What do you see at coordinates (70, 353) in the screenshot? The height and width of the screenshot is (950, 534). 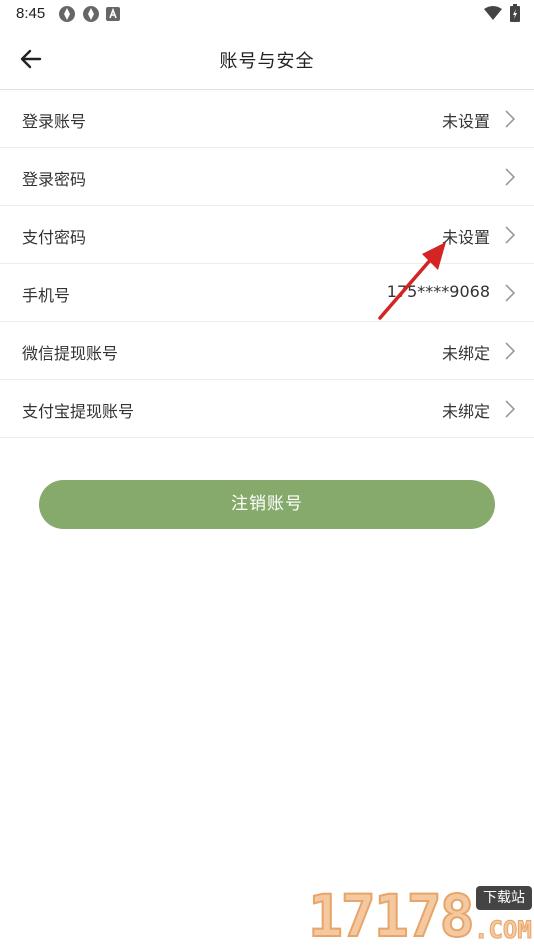 I see `row-label: 微信提现账号` at bounding box center [70, 353].